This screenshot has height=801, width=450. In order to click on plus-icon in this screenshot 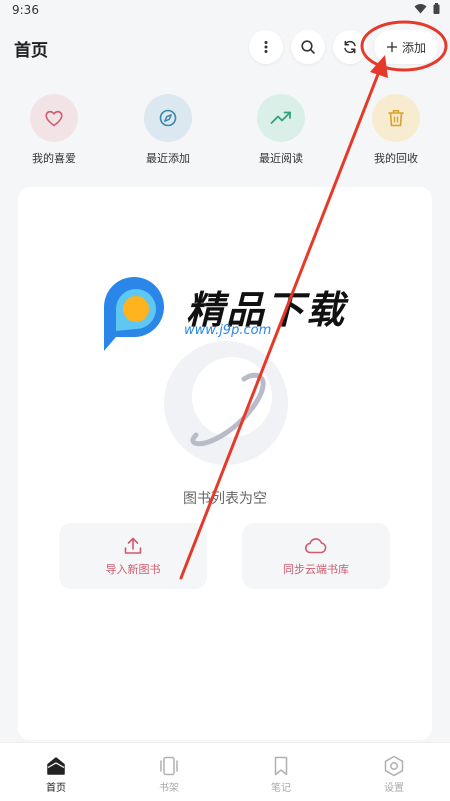, I will do `click(391, 47)`.